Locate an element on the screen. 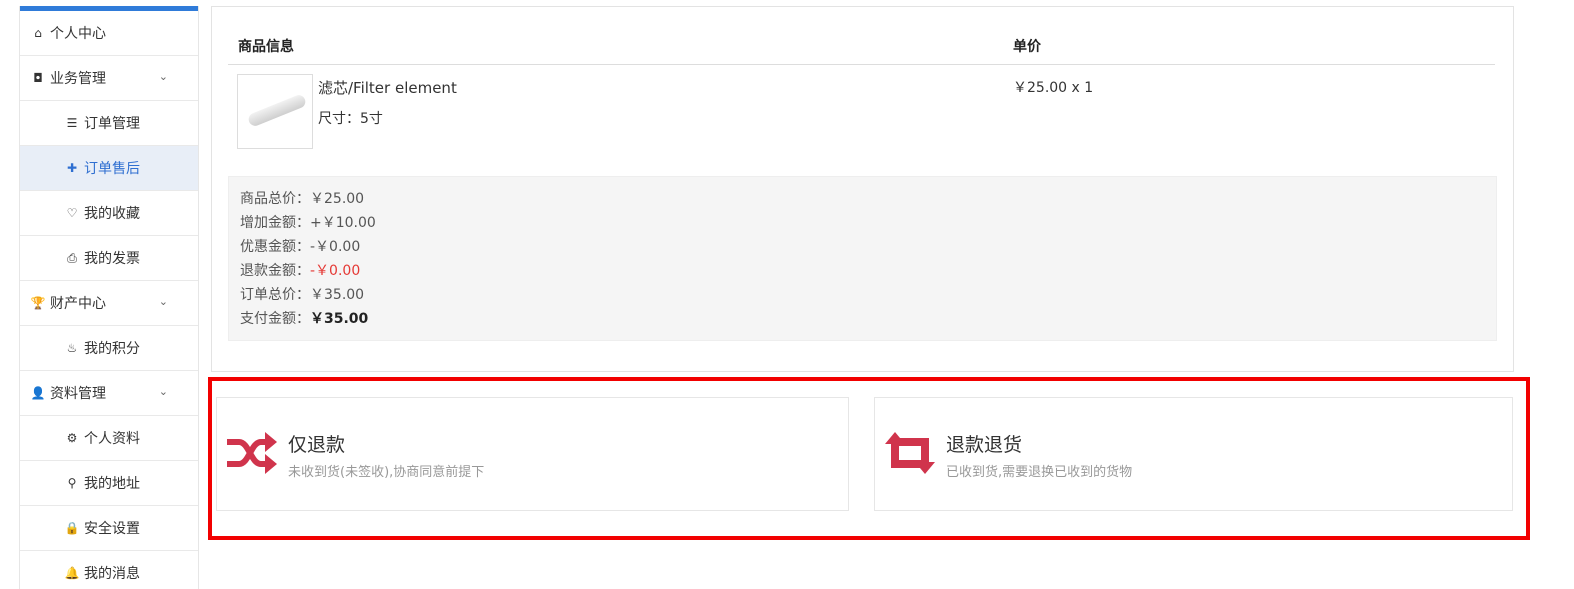 The width and height of the screenshot is (1574, 589). list-icon: ☰ is located at coordinates (72, 123).